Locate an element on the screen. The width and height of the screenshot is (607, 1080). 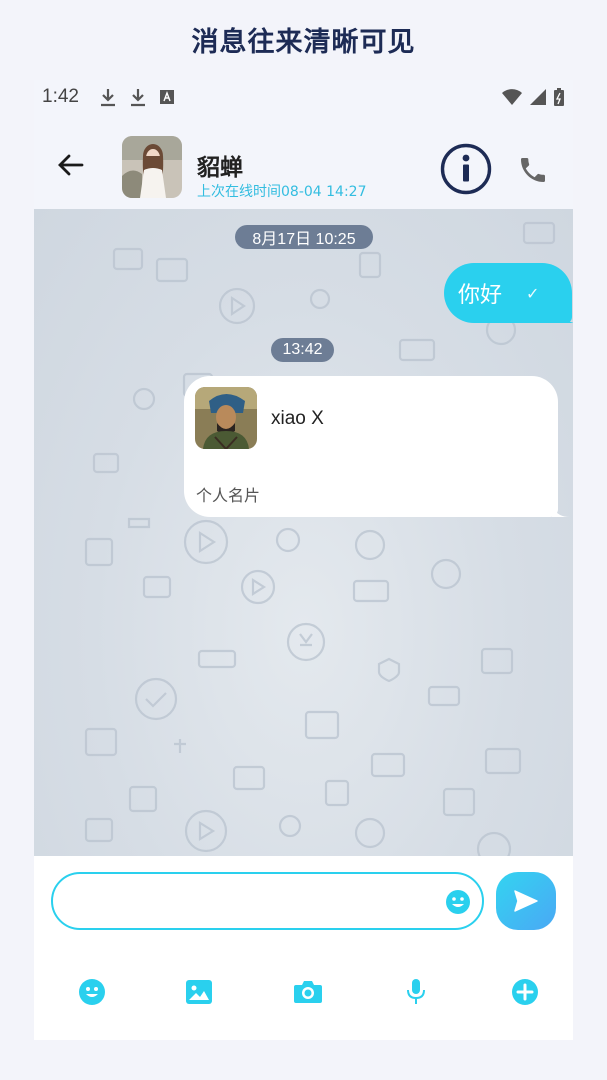
toolbar-more-button is located at coordinates (525, 992).